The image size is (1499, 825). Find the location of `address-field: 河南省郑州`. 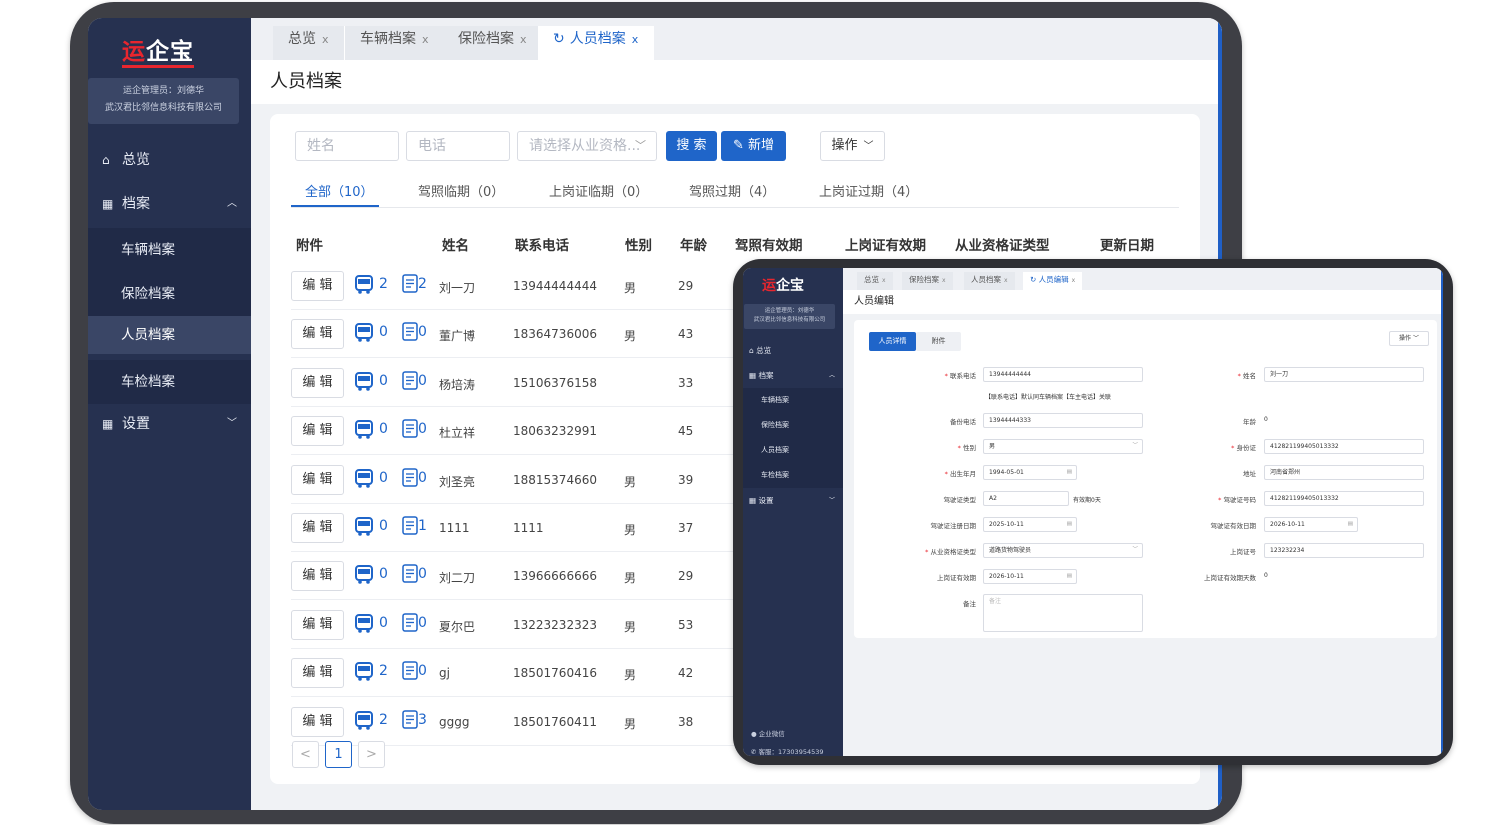

address-field: 河南省郑州 is located at coordinates (1344, 472).